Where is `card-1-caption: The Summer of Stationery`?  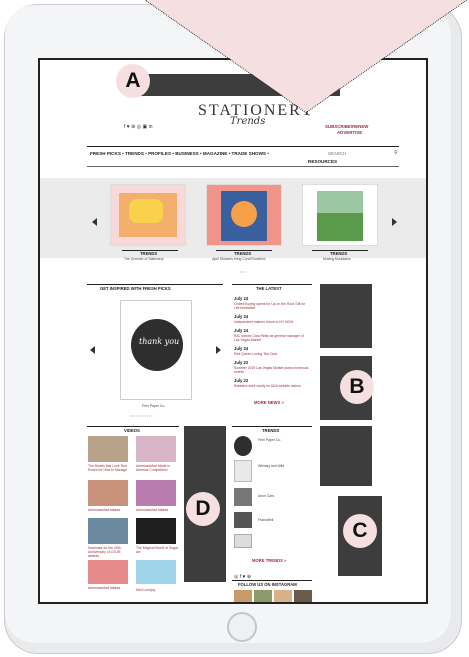
card-1-caption: The Summer of Stationery is located at coordinates (144, 259).